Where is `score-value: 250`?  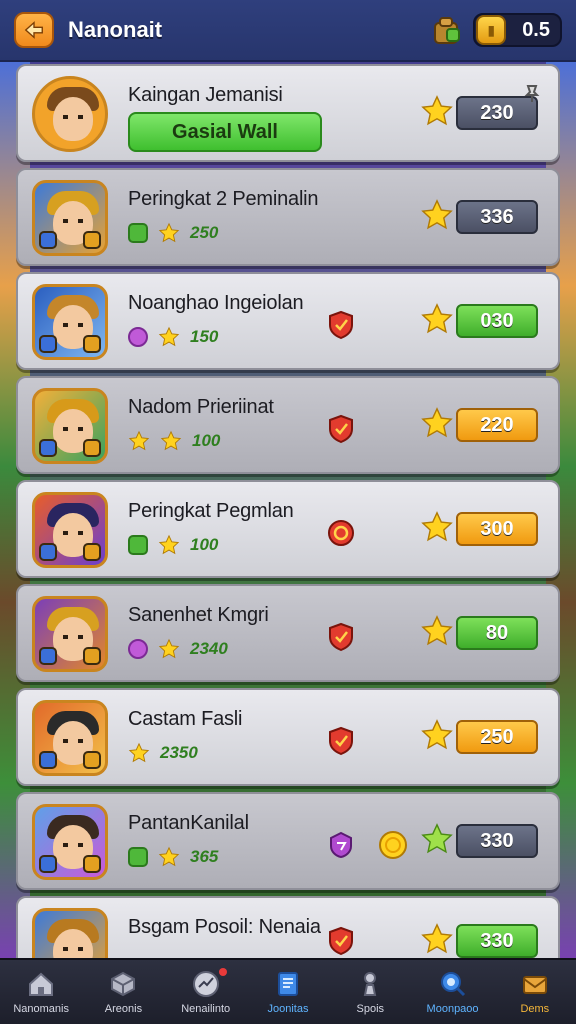
score-value: 250 is located at coordinates (497, 737).